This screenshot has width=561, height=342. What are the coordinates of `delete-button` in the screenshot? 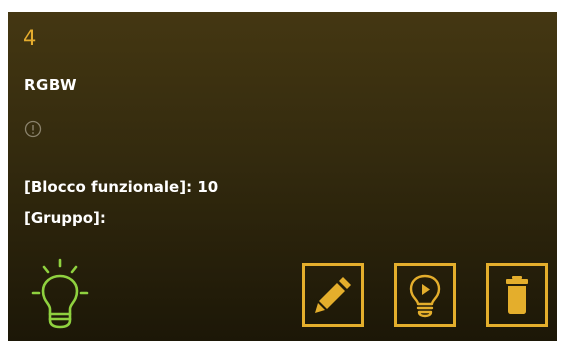 It's located at (517, 295).